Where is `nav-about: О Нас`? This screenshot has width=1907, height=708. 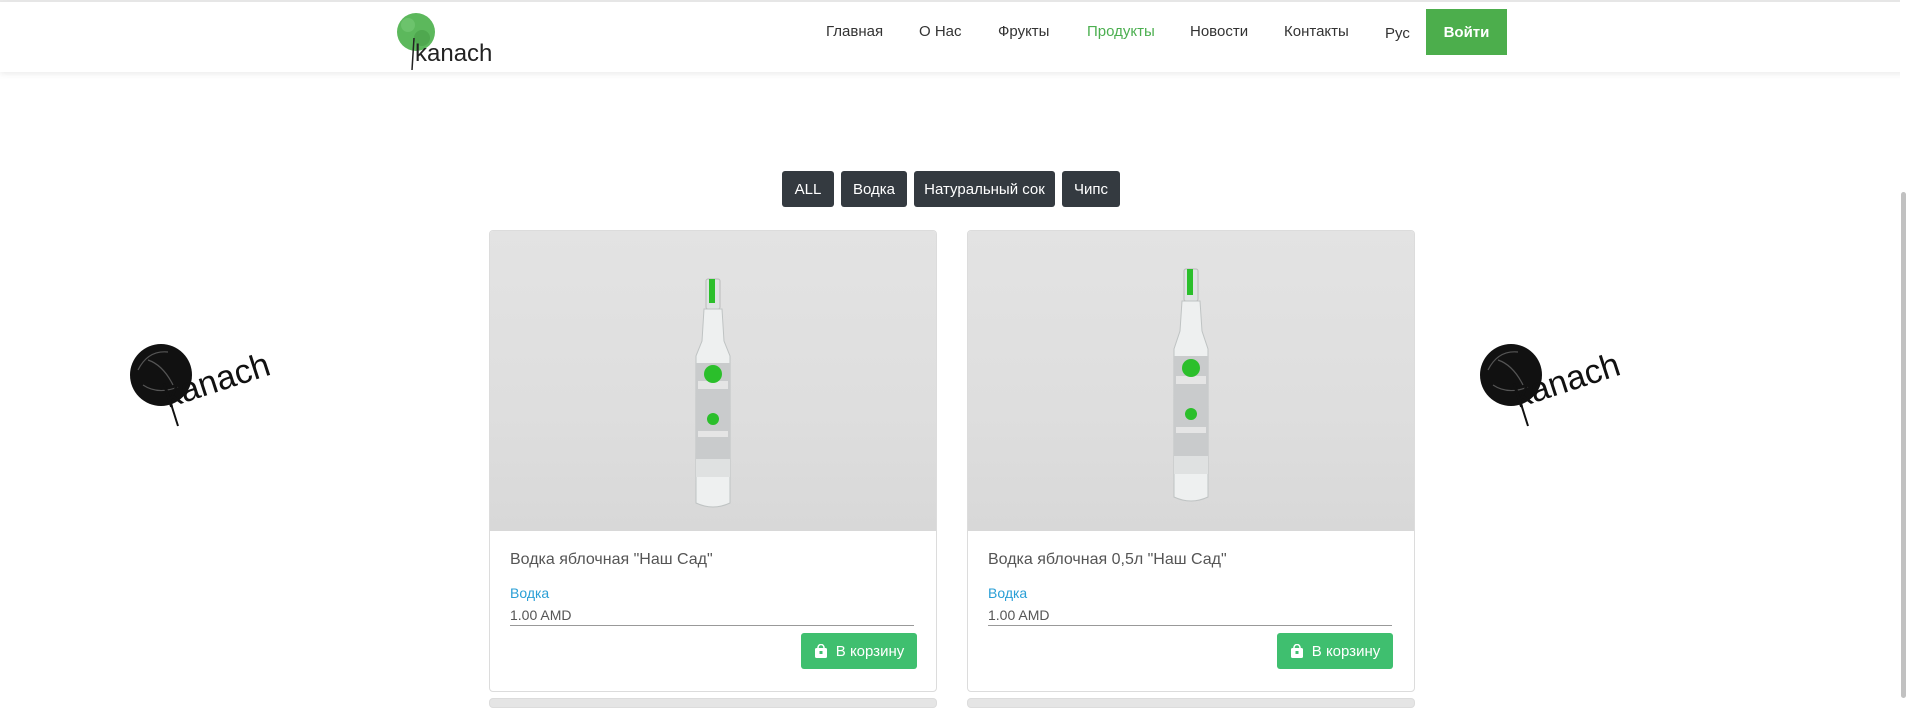
nav-about: О Нас is located at coordinates (940, 32).